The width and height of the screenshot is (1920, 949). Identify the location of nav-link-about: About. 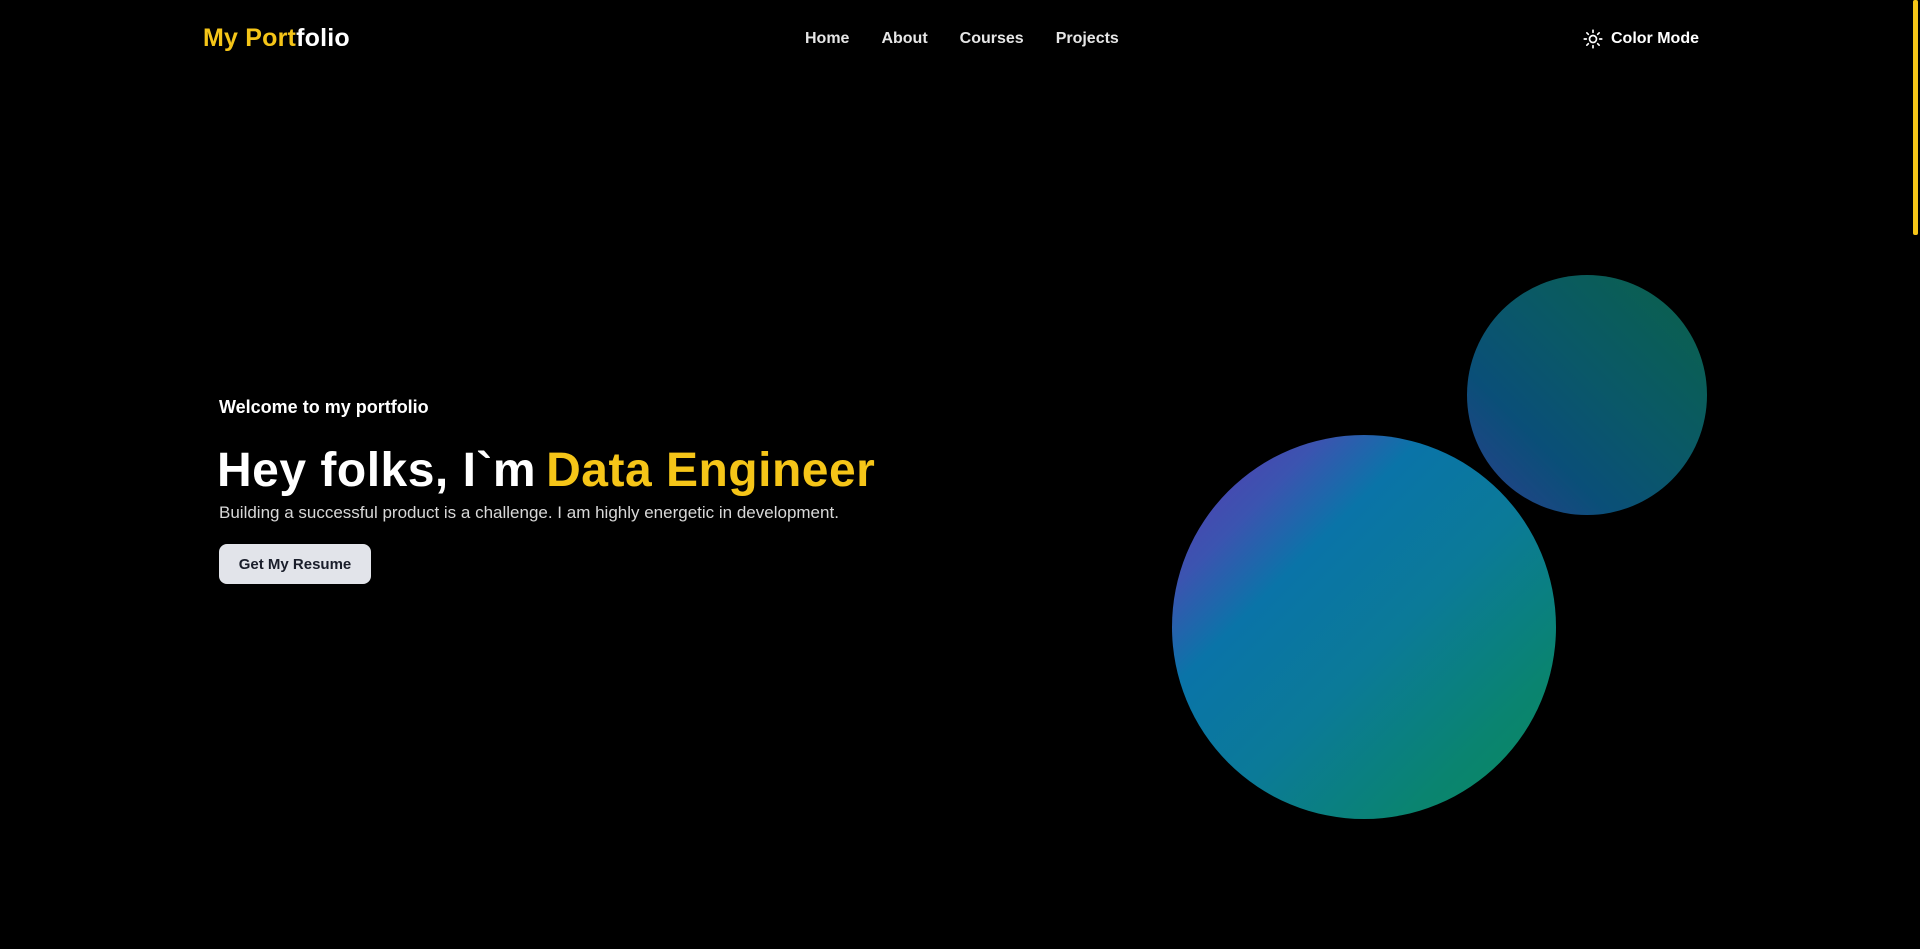
(904, 39).